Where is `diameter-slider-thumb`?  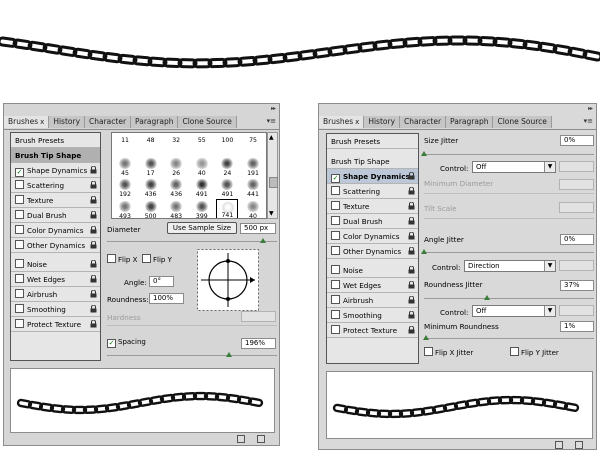
diameter-slider-thumb is located at coordinates (263, 240).